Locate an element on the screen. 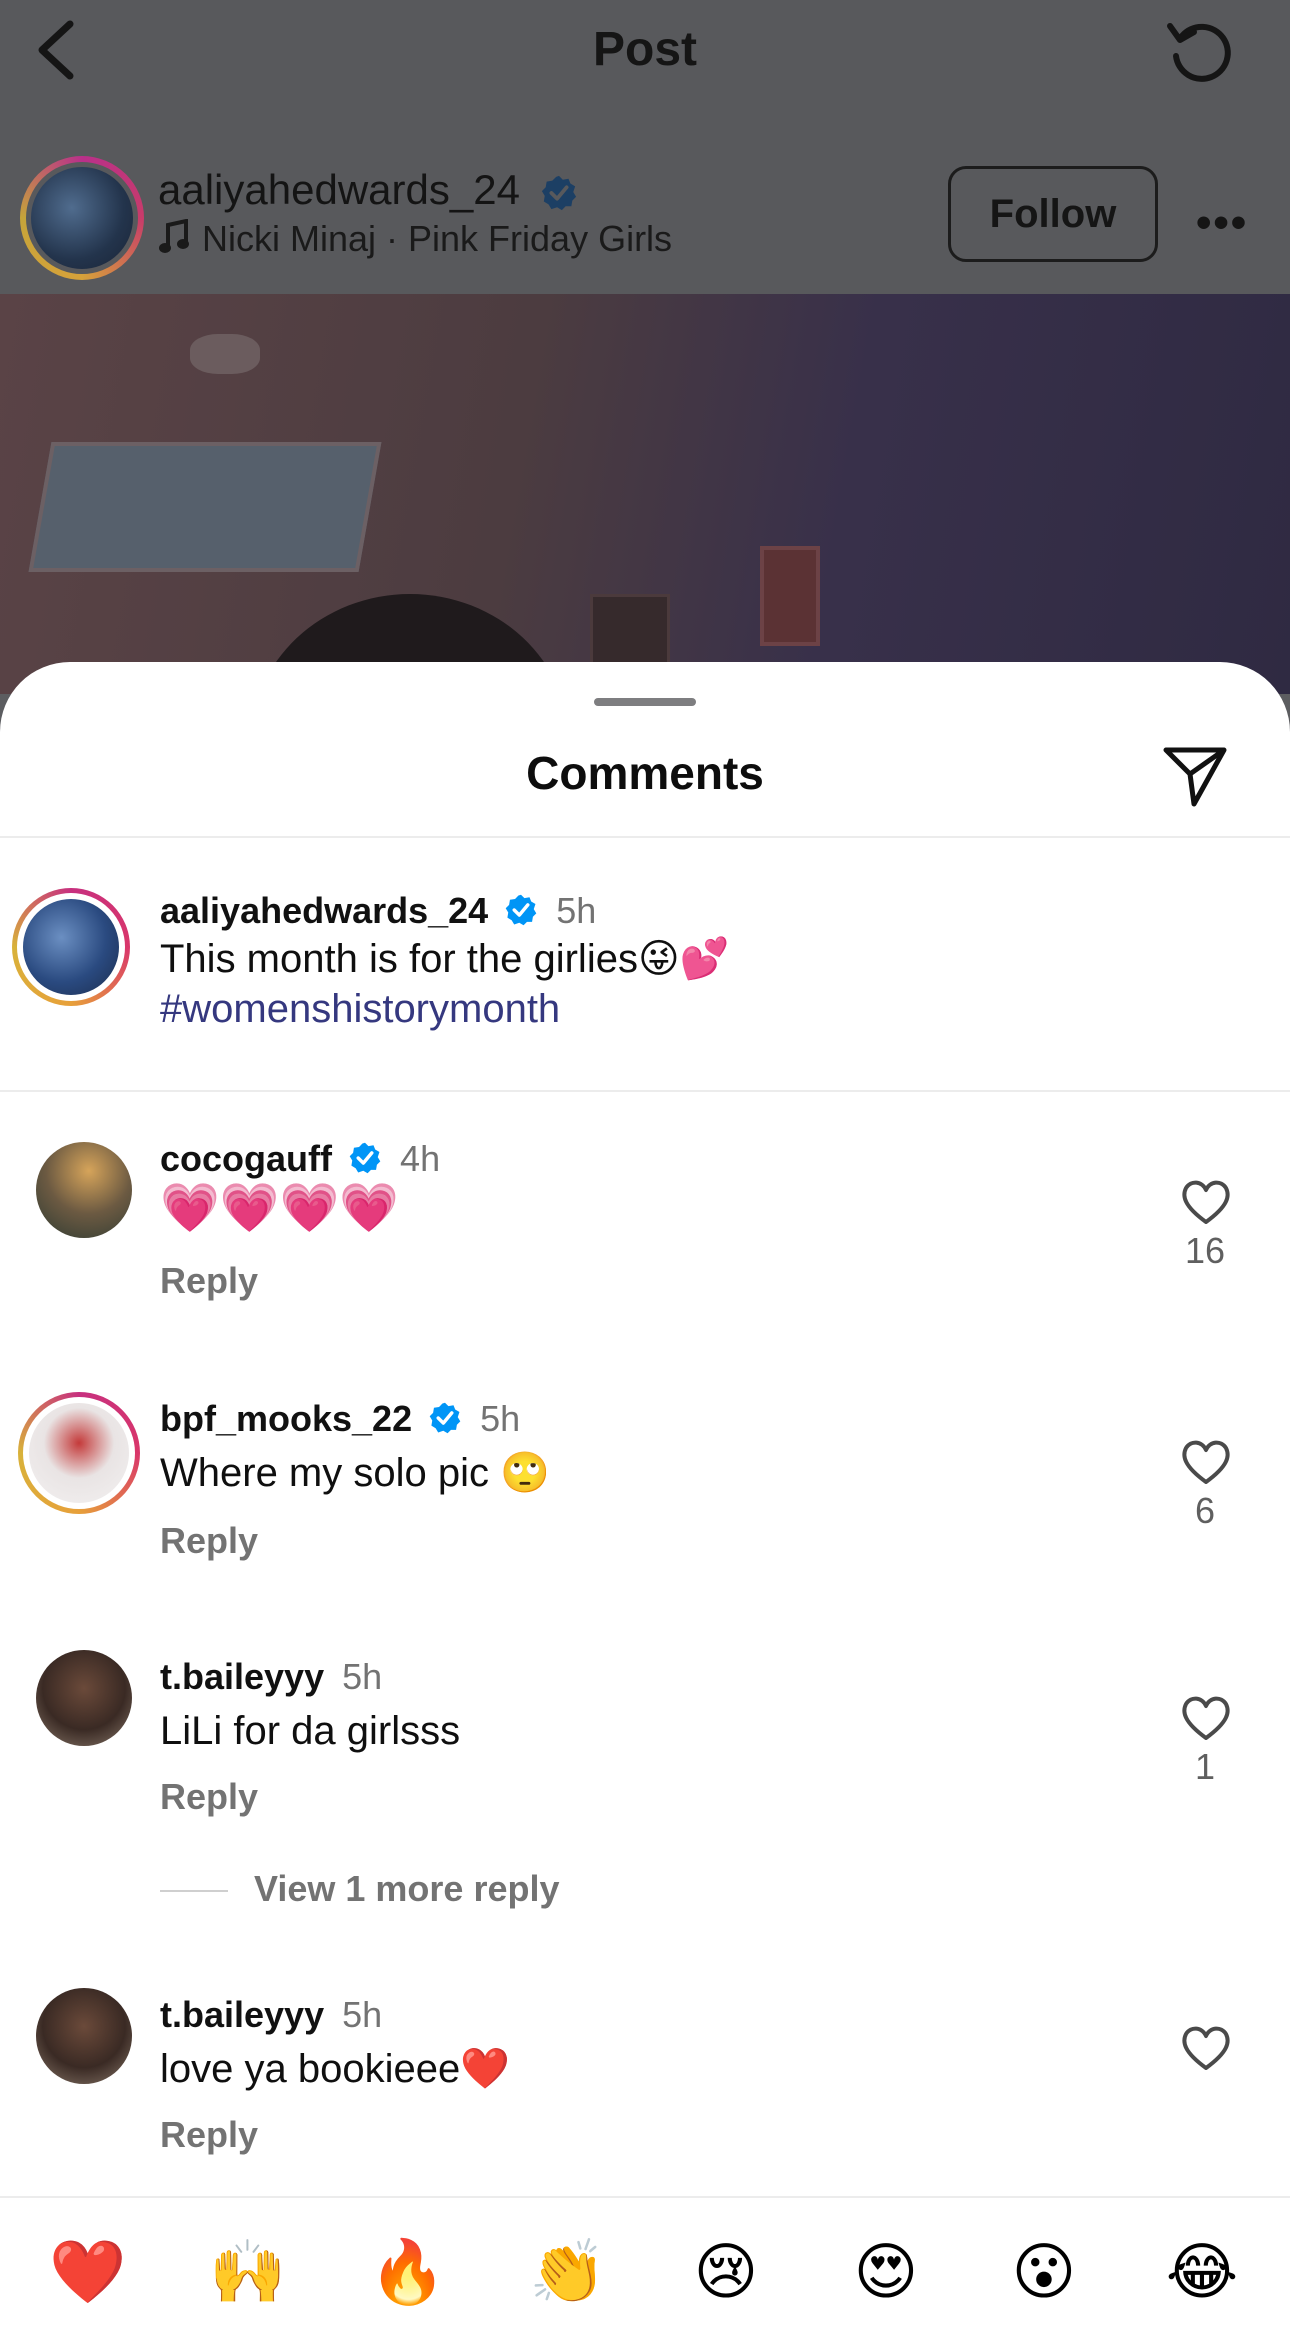  like-count: 6 is located at coordinates (1205, 1510).